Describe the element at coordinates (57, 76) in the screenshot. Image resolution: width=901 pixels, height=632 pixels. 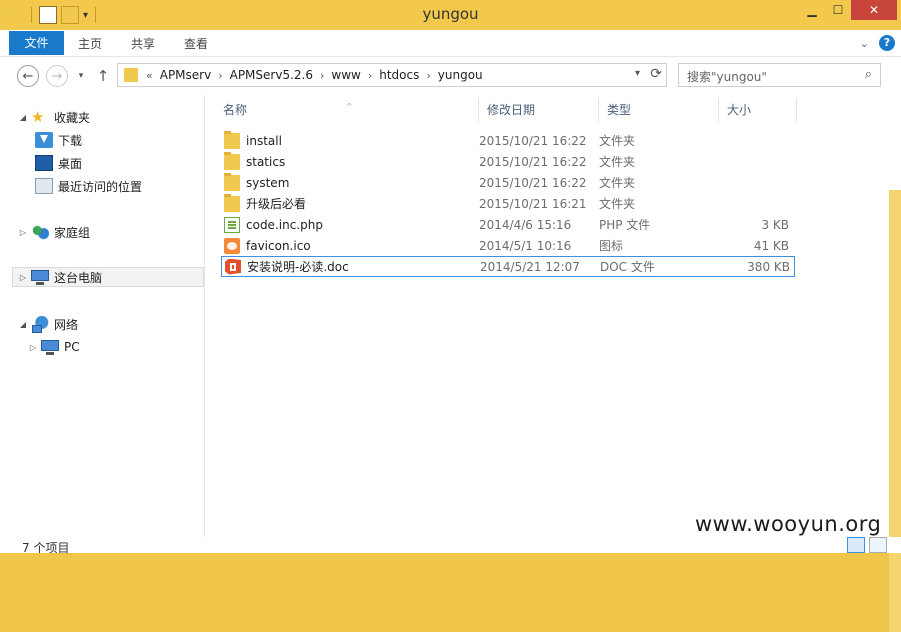
I see `forward-button: →` at that location.